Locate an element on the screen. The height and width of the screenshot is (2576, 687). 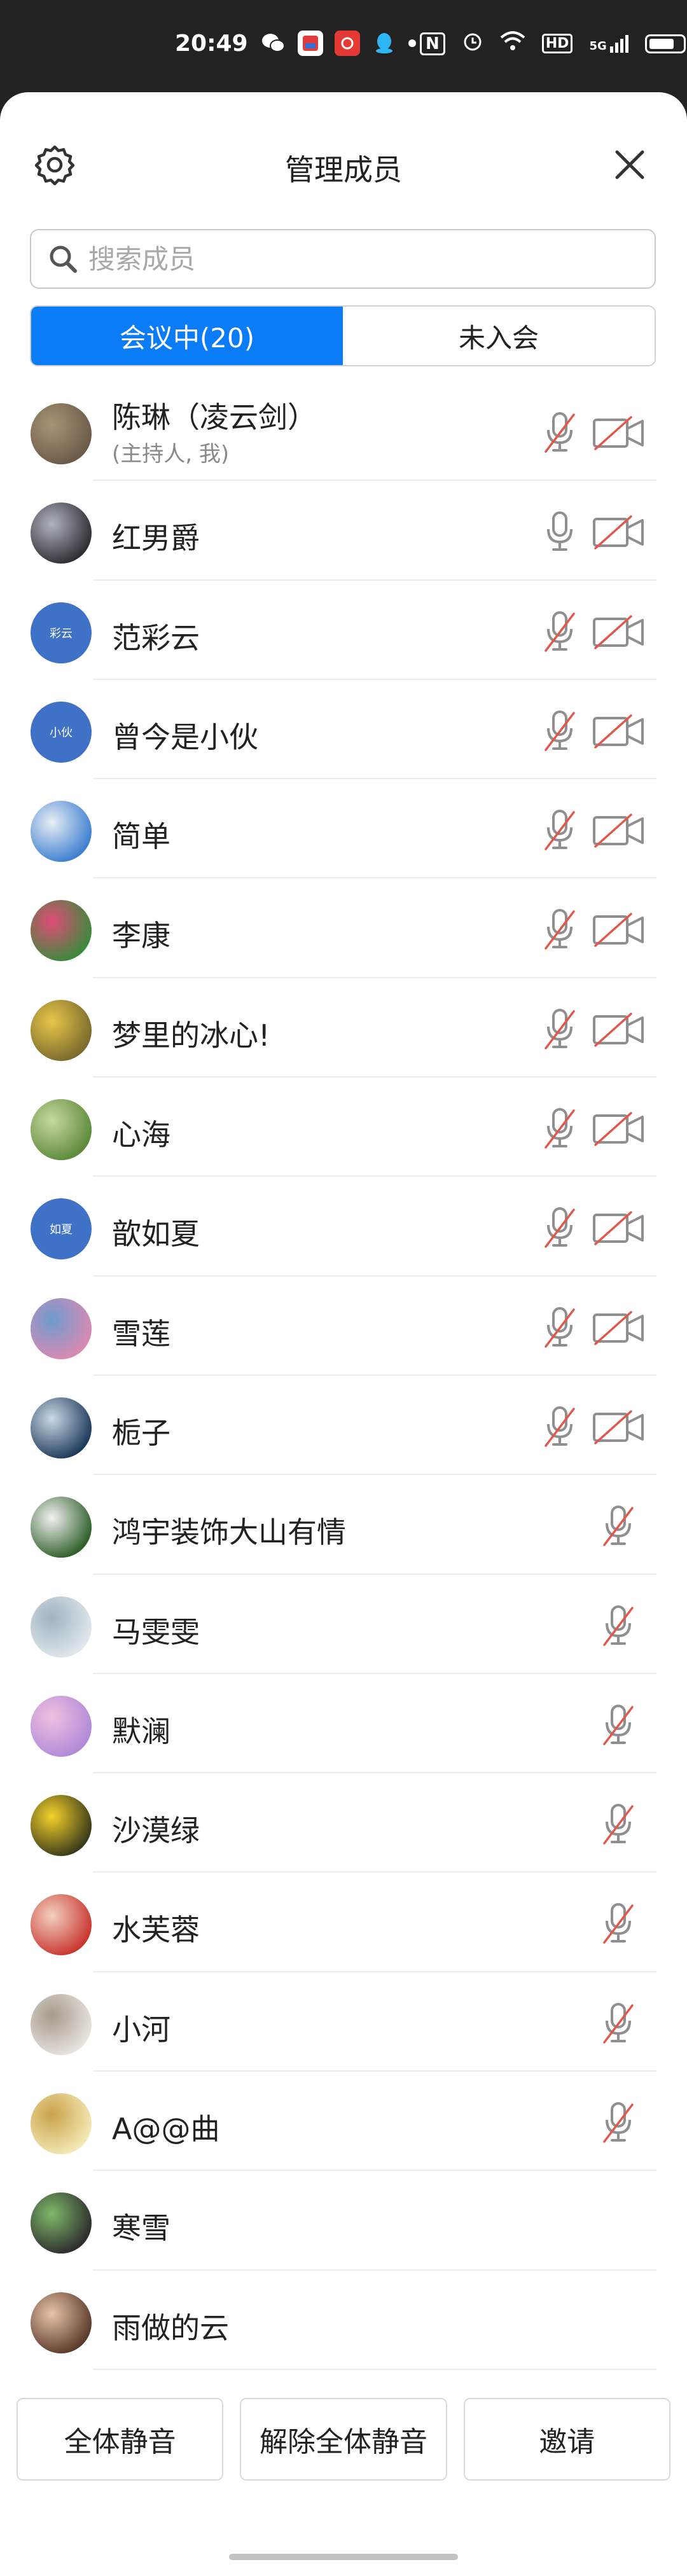
member-row: 李康 is located at coordinates (343, 928).